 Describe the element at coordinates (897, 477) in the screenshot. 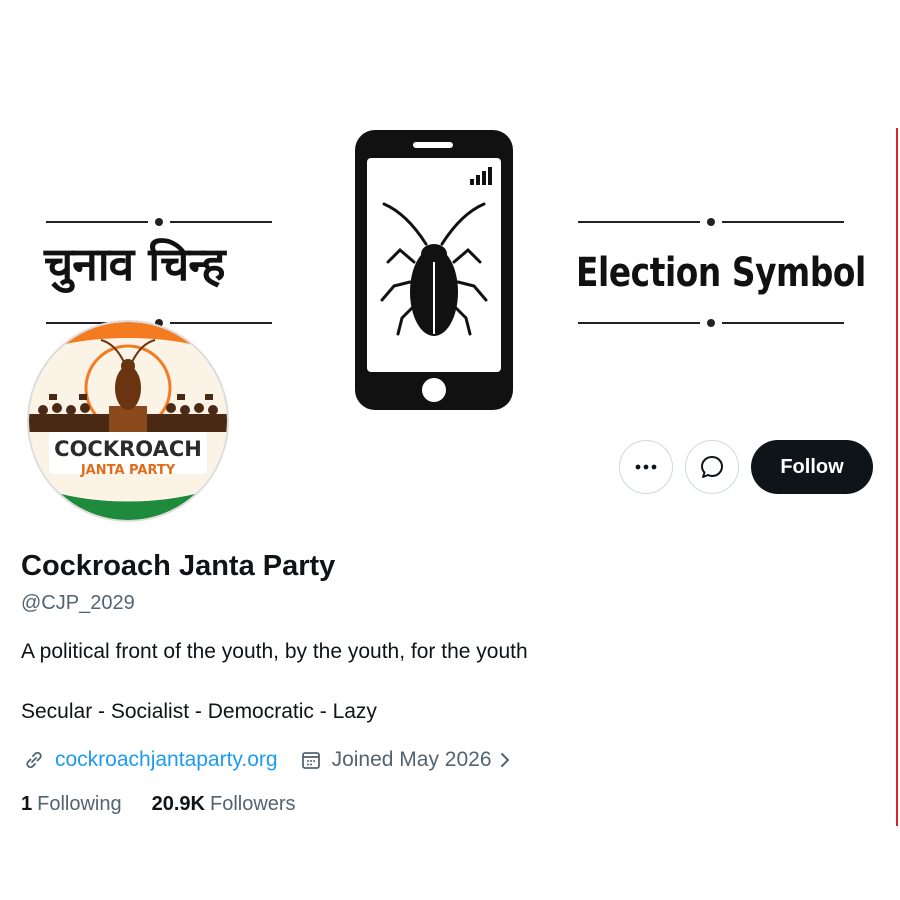

I see `side-rule` at that location.